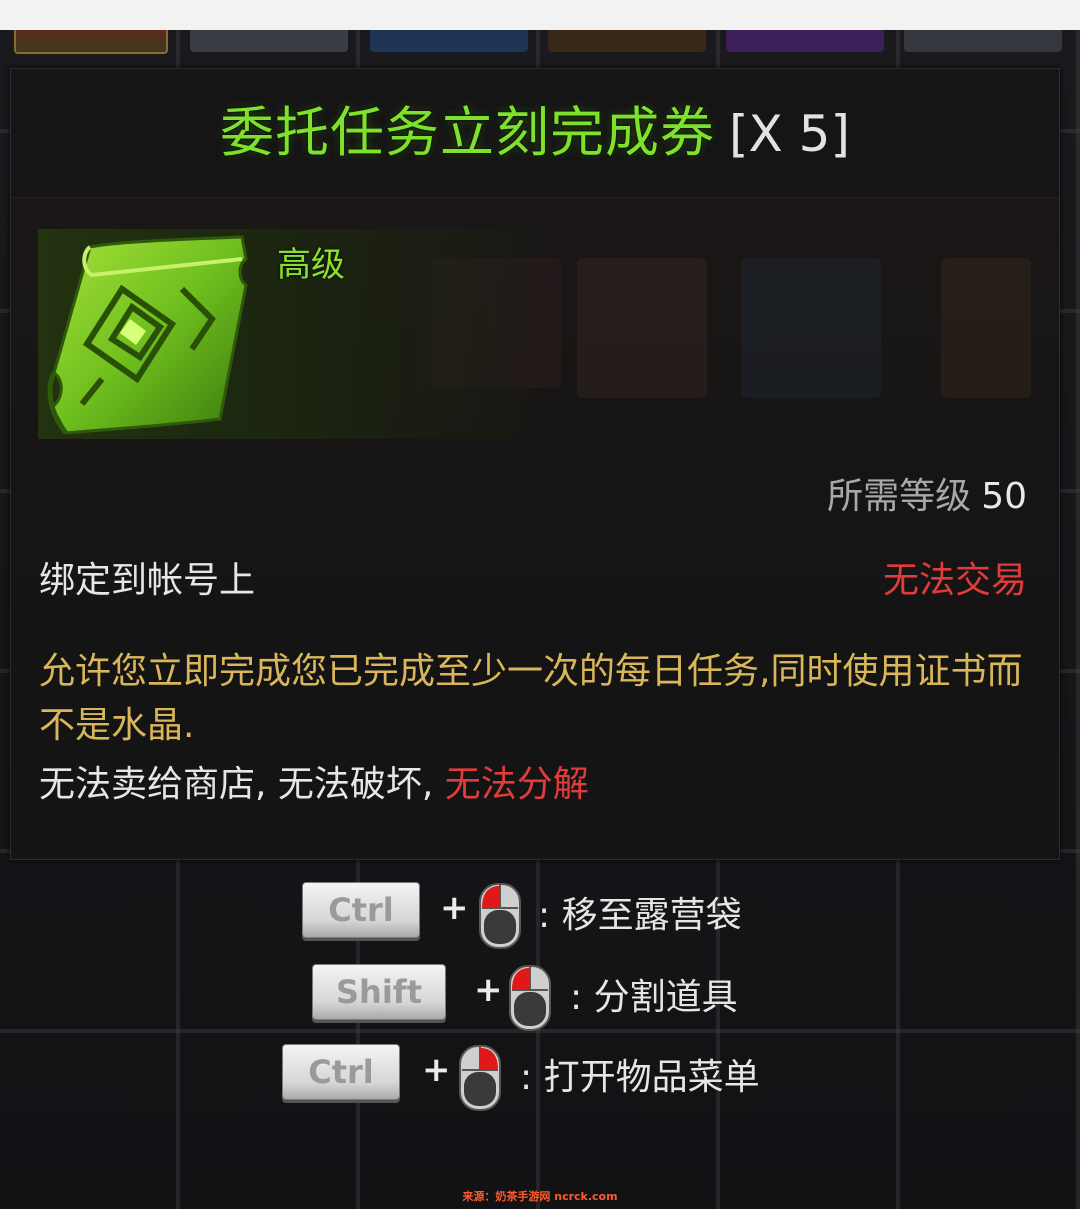 Image resolution: width=1080 pixels, height=1209 pixels. Describe the element at coordinates (311, 265) in the screenshot. I see `item-grade: 高级` at that location.